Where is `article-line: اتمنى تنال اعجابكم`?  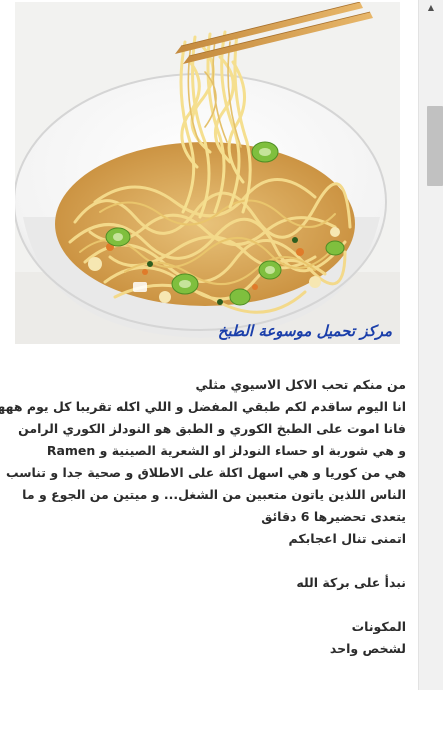 article-line: اتمنى تنال اعجابكم is located at coordinates (347, 538).